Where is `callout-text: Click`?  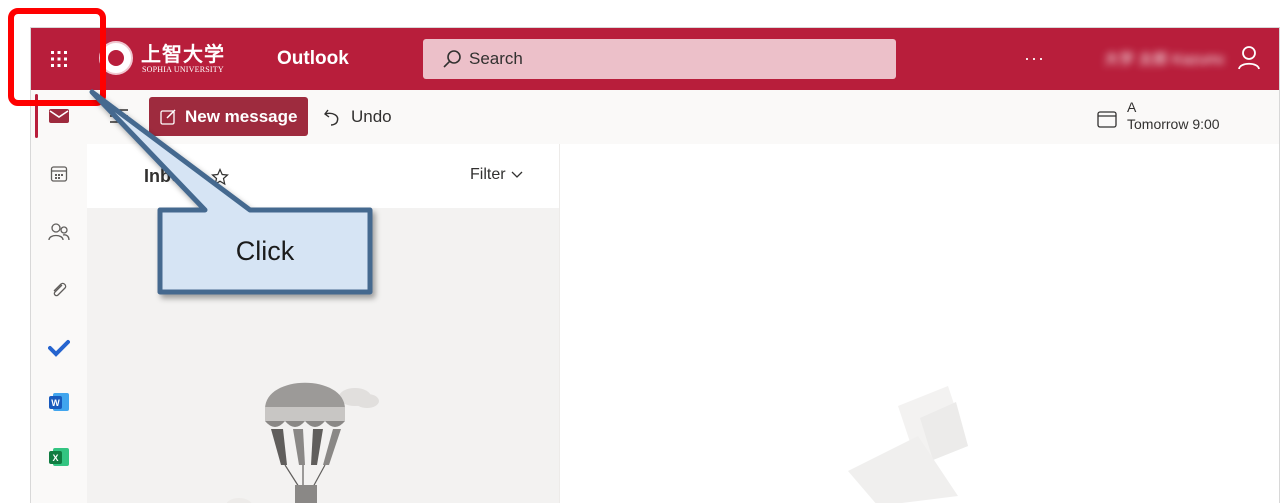
callout-text: Click is located at coordinates (265, 250).